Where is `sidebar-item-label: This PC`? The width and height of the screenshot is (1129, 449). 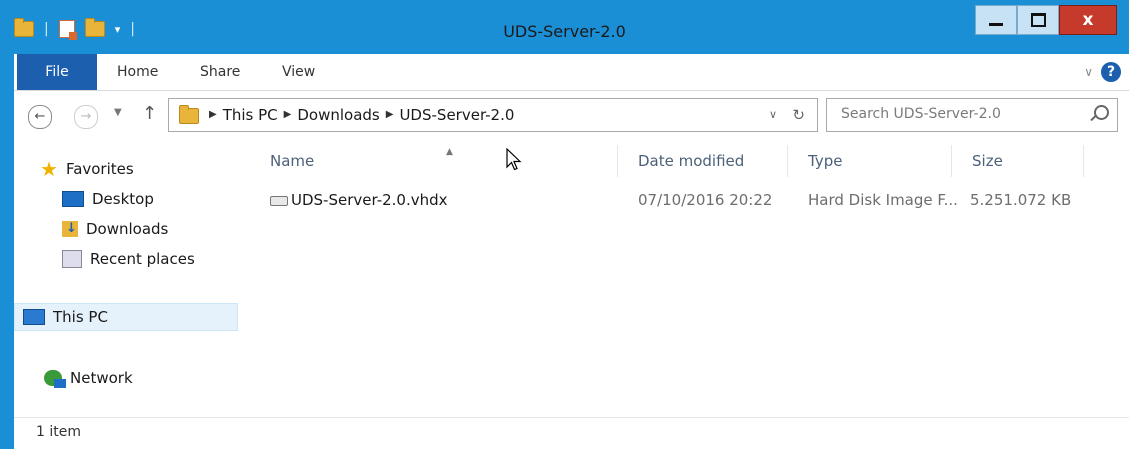 sidebar-item-label: This PC is located at coordinates (80, 317).